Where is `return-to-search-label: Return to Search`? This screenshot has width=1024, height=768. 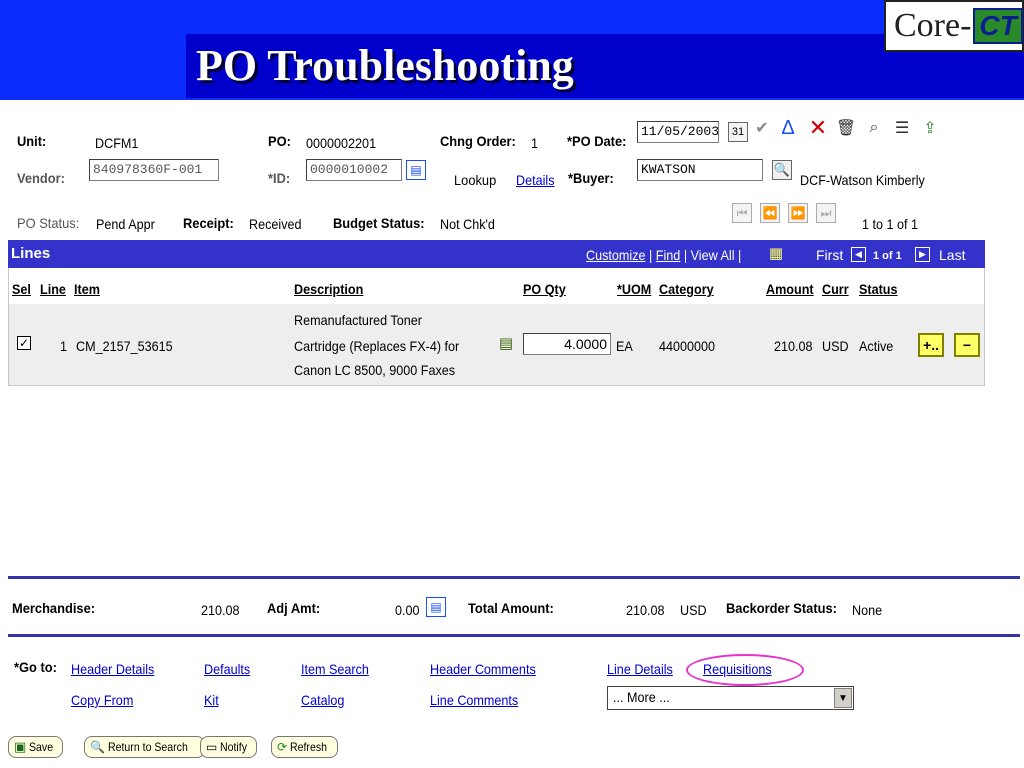
return-to-search-label: Return to Search is located at coordinates (147, 747).